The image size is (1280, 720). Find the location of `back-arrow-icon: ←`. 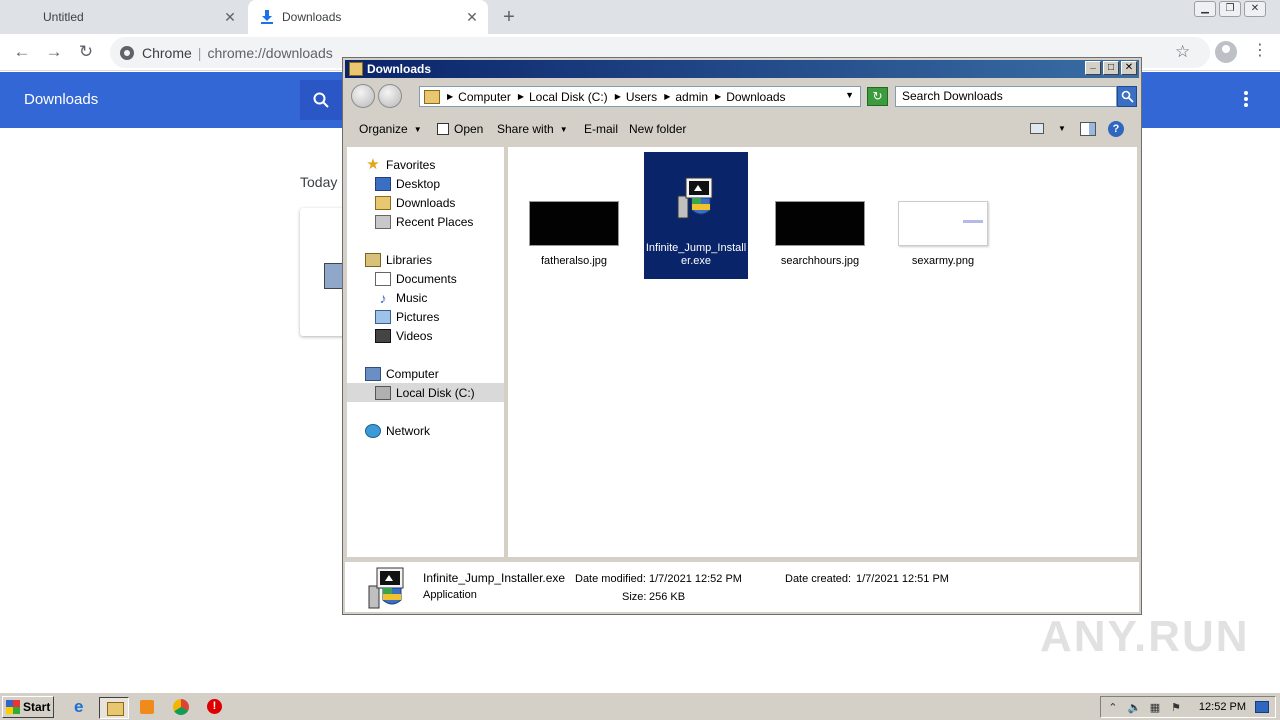

back-arrow-icon: ← is located at coordinates (22, 52).